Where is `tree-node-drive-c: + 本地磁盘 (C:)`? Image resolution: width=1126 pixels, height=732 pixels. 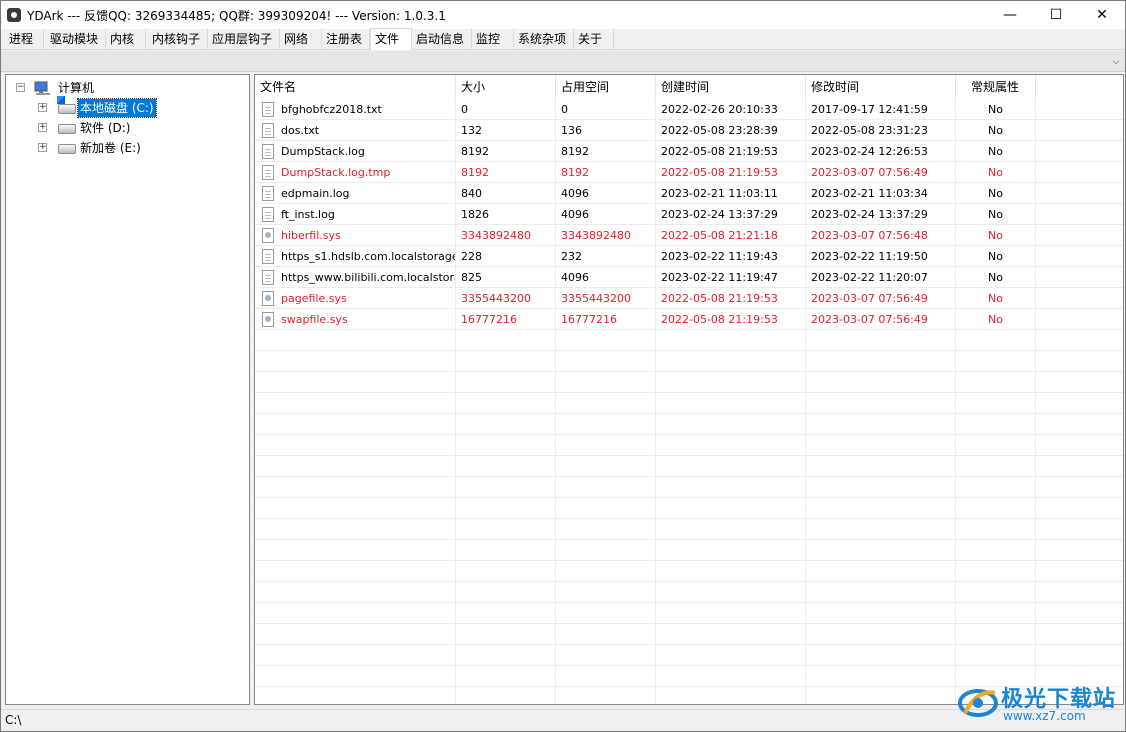
tree-node-drive-c: + 本地磁盘 (C:) is located at coordinates (138, 107).